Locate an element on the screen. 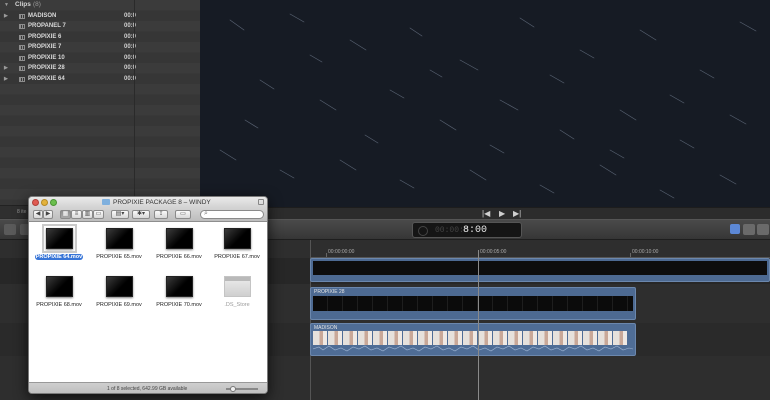 The height and width of the screenshot is (400, 770). selection-status-text: 1 of 8 selected, 642.99 GB available is located at coordinates (147, 389).